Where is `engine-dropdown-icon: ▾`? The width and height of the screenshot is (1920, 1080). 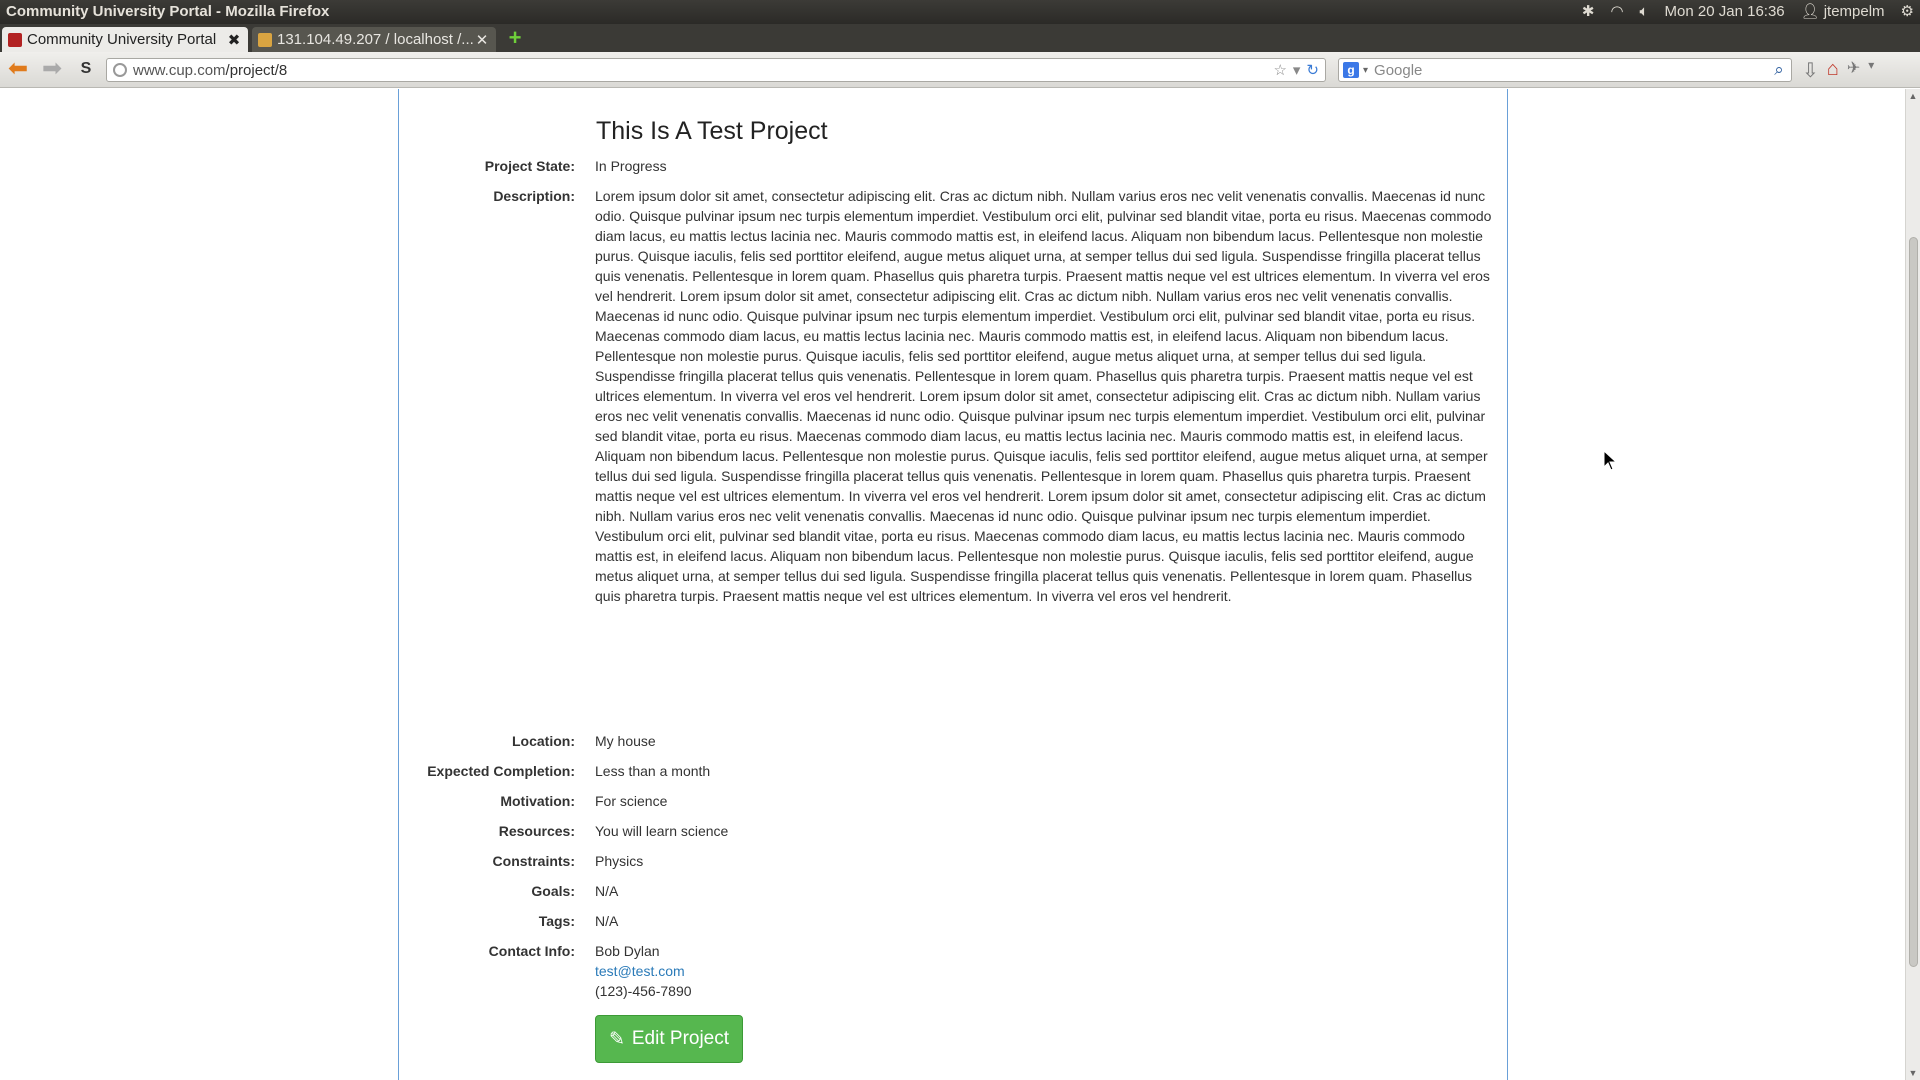
engine-dropdown-icon: ▾ is located at coordinates (1365, 70).